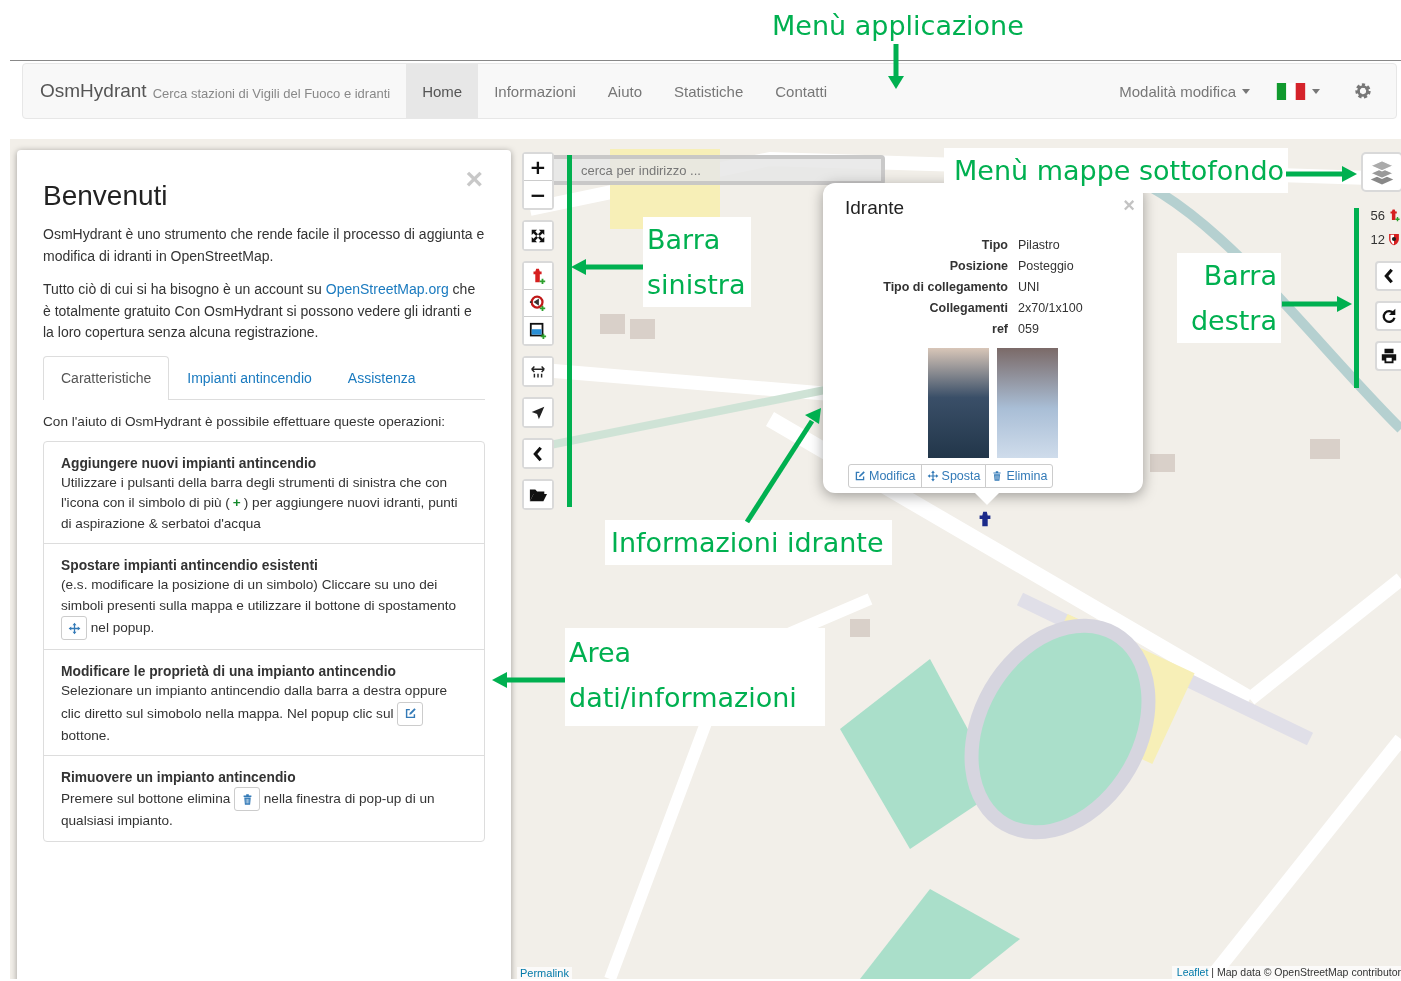 Image resolution: width=1401 pixels, height=981 pixels. What do you see at coordinates (264, 245) in the screenshot?
I see `paragraph: OsmHydrant è uno strumento che rende facile il processo di aggiunta e modifica di idranti in OpenStreetMap.` at bounding box center [264, 245].